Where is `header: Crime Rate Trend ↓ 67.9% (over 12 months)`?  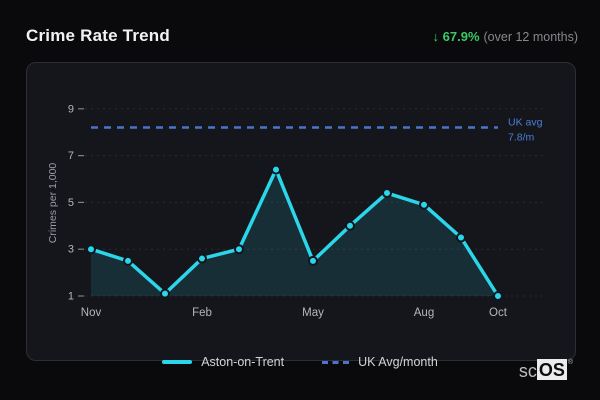 header: Crime Rate Trend ↓ 67.9% (over 12 months) is located at coordinates (302, 36).